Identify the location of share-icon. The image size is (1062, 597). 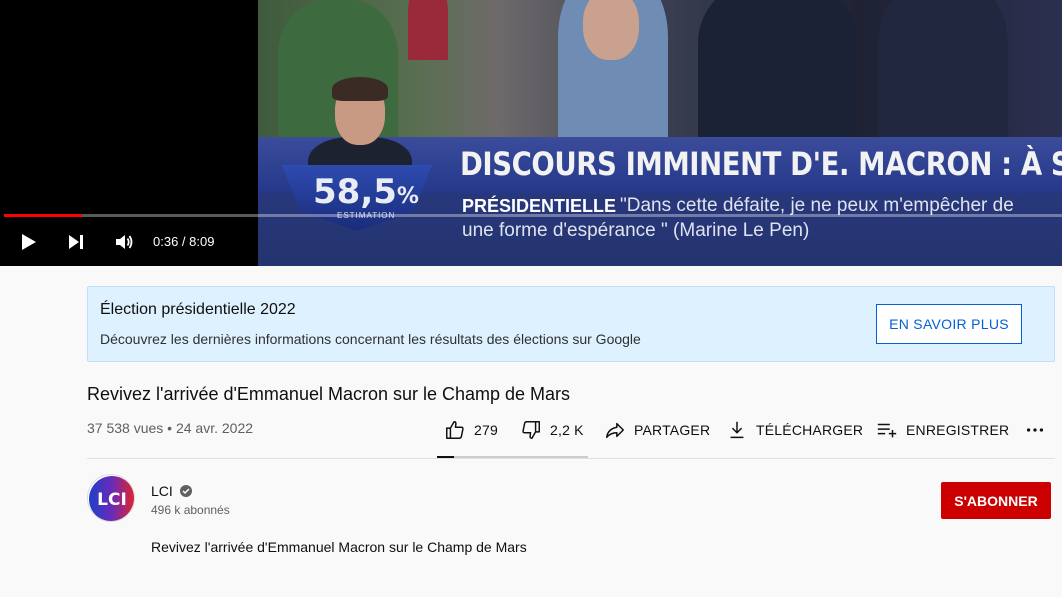
(615, 430).